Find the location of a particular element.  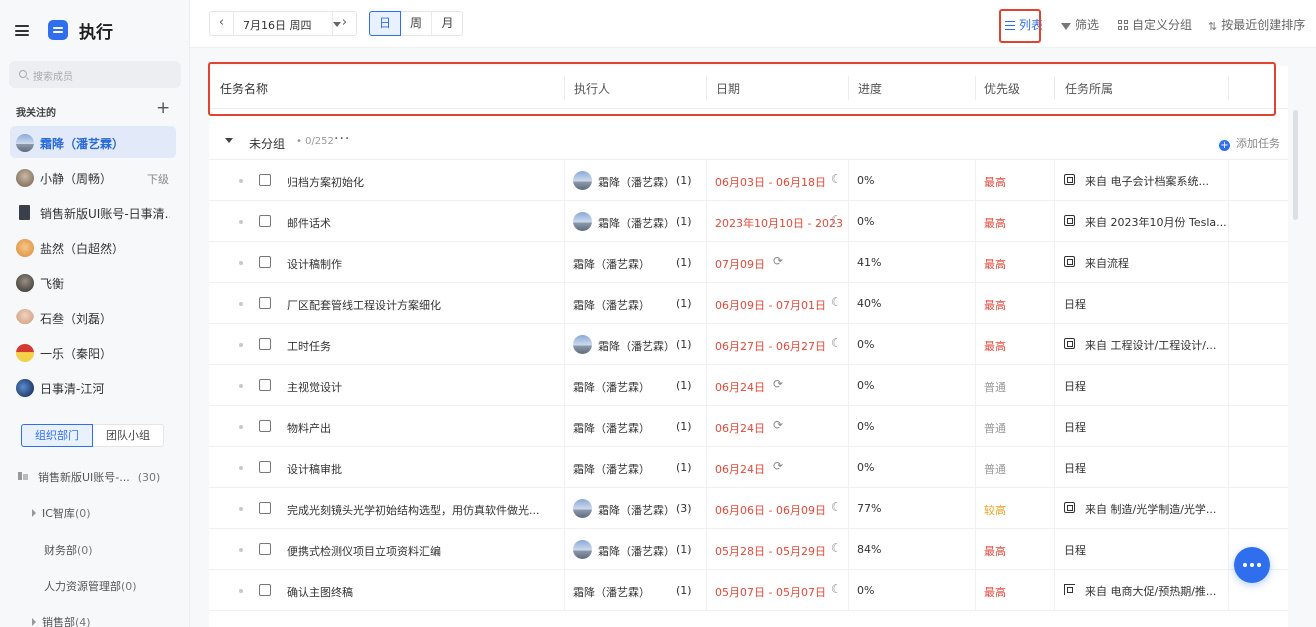

task-date: 06月27日 - 06月27日 is located at coordinates (770, 346).